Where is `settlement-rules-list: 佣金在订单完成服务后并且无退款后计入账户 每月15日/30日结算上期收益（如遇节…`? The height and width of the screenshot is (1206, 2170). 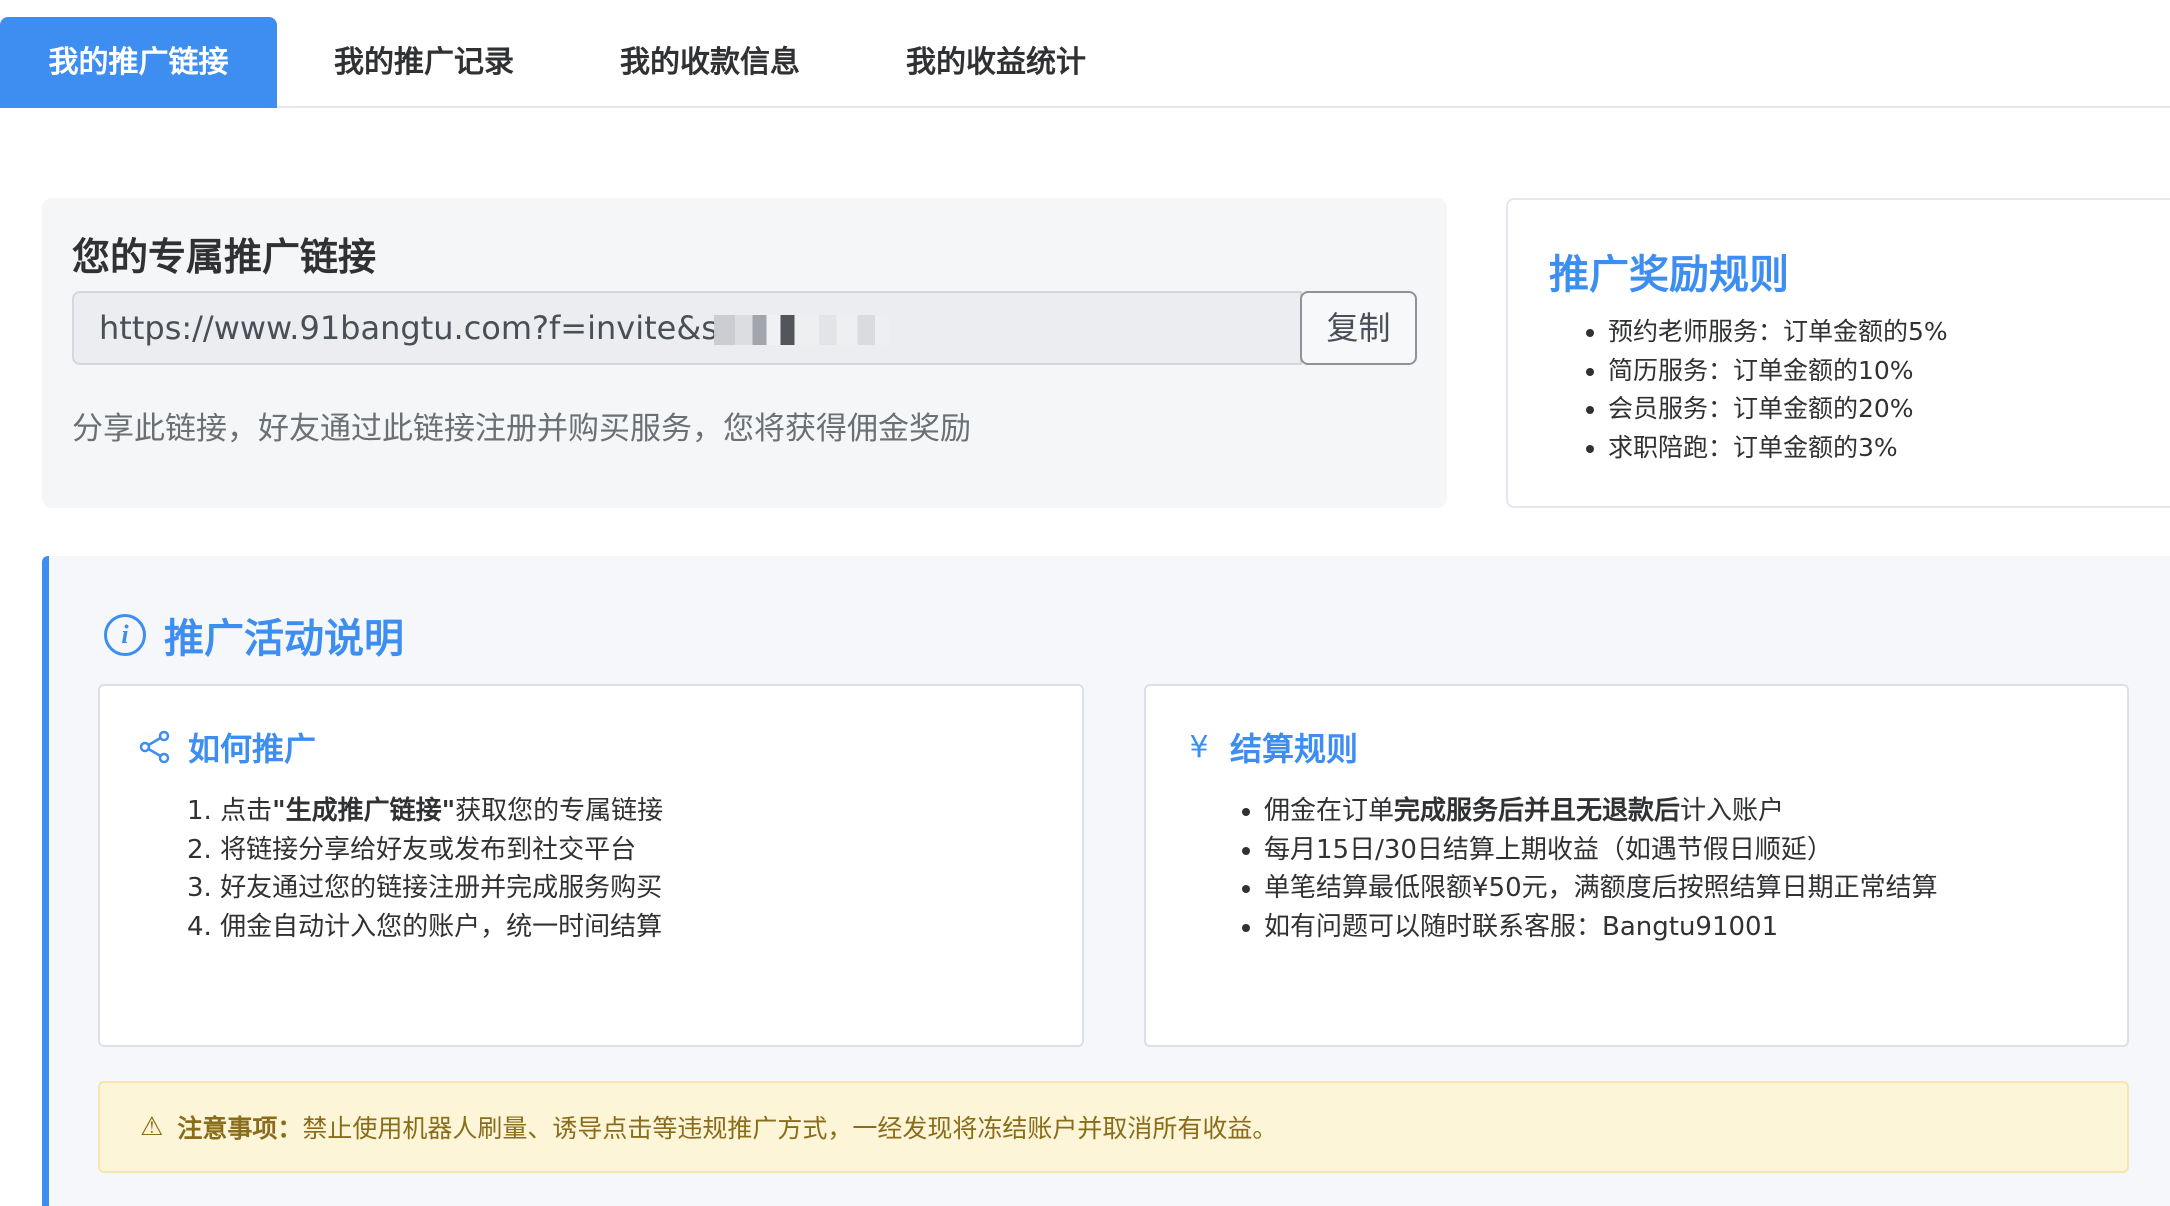 settlement-rules-list: 佣金在订单完成服务后并且无退款后计入账户 每月15日/30日结算上期收益（如遇节… is located at coordinates (1590, 869).